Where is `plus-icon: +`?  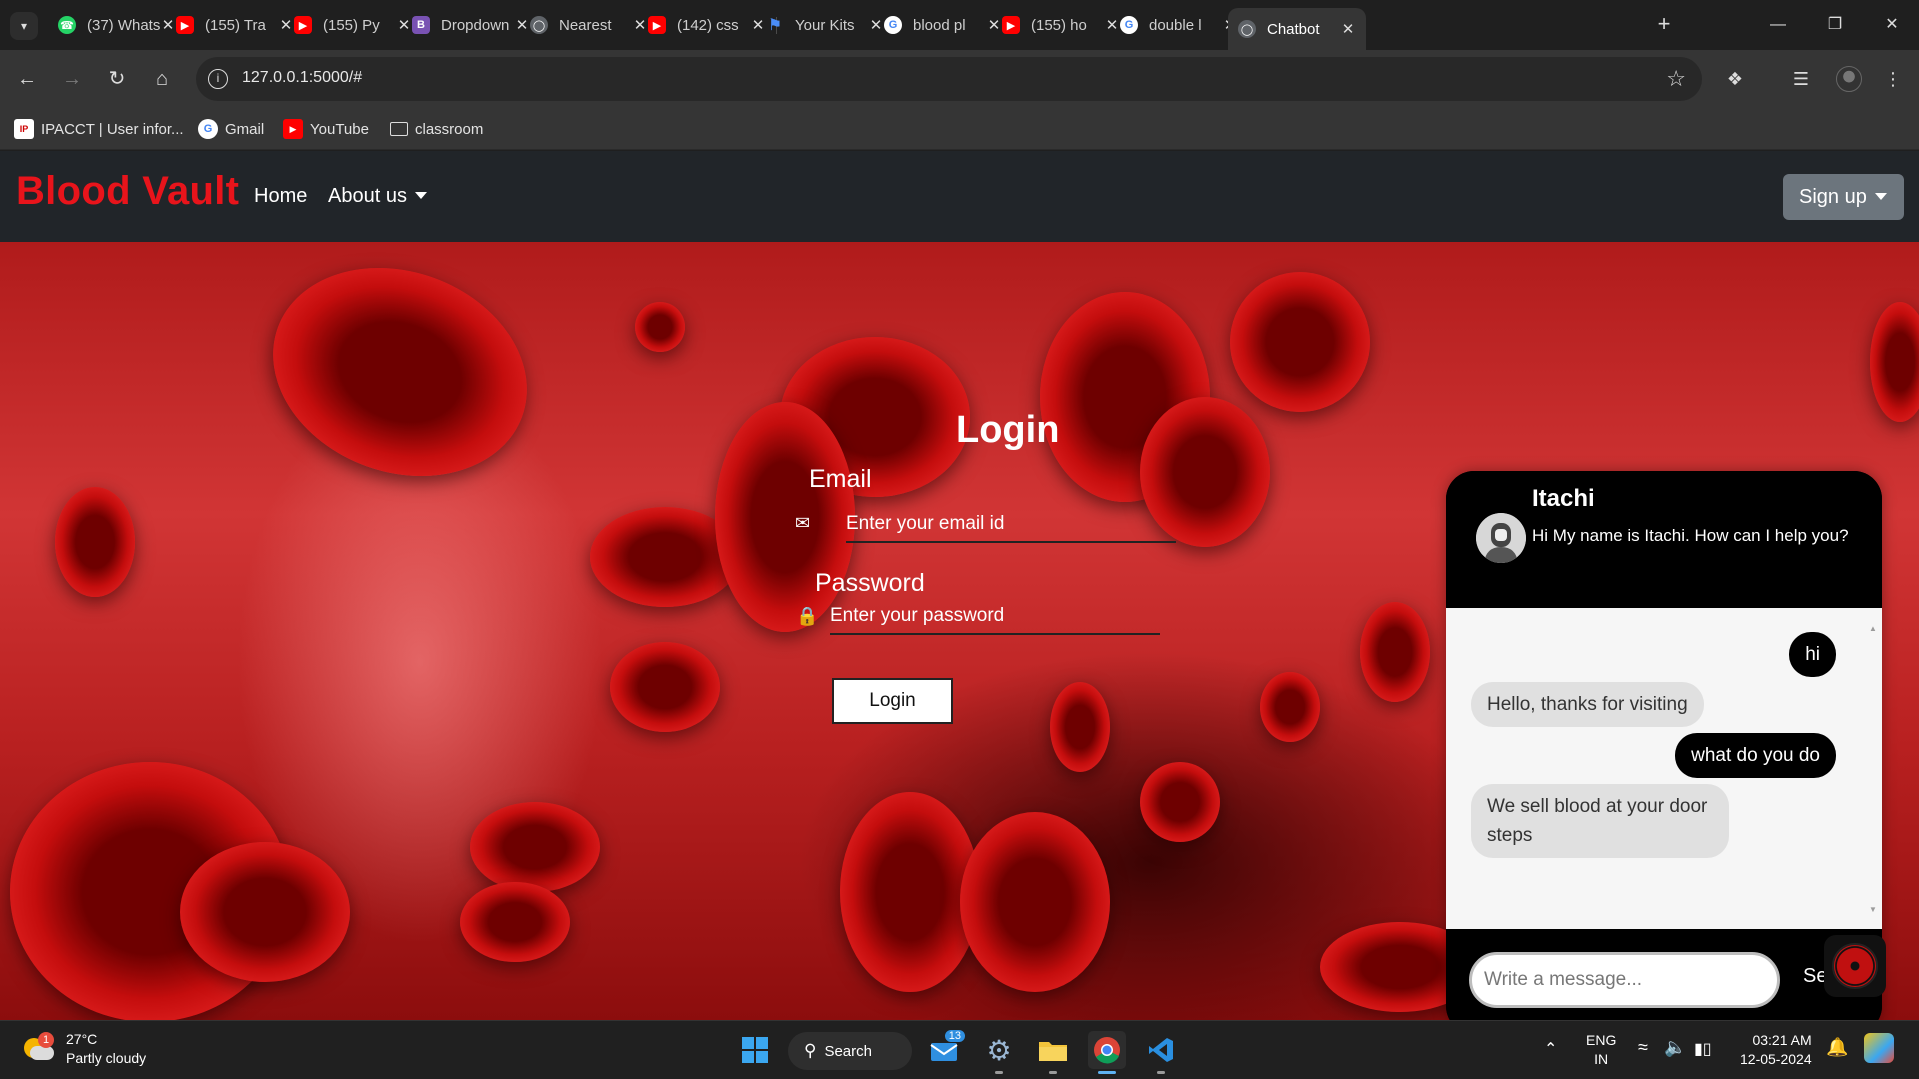 plus-icon: + is located at coordinates (1664, 23).